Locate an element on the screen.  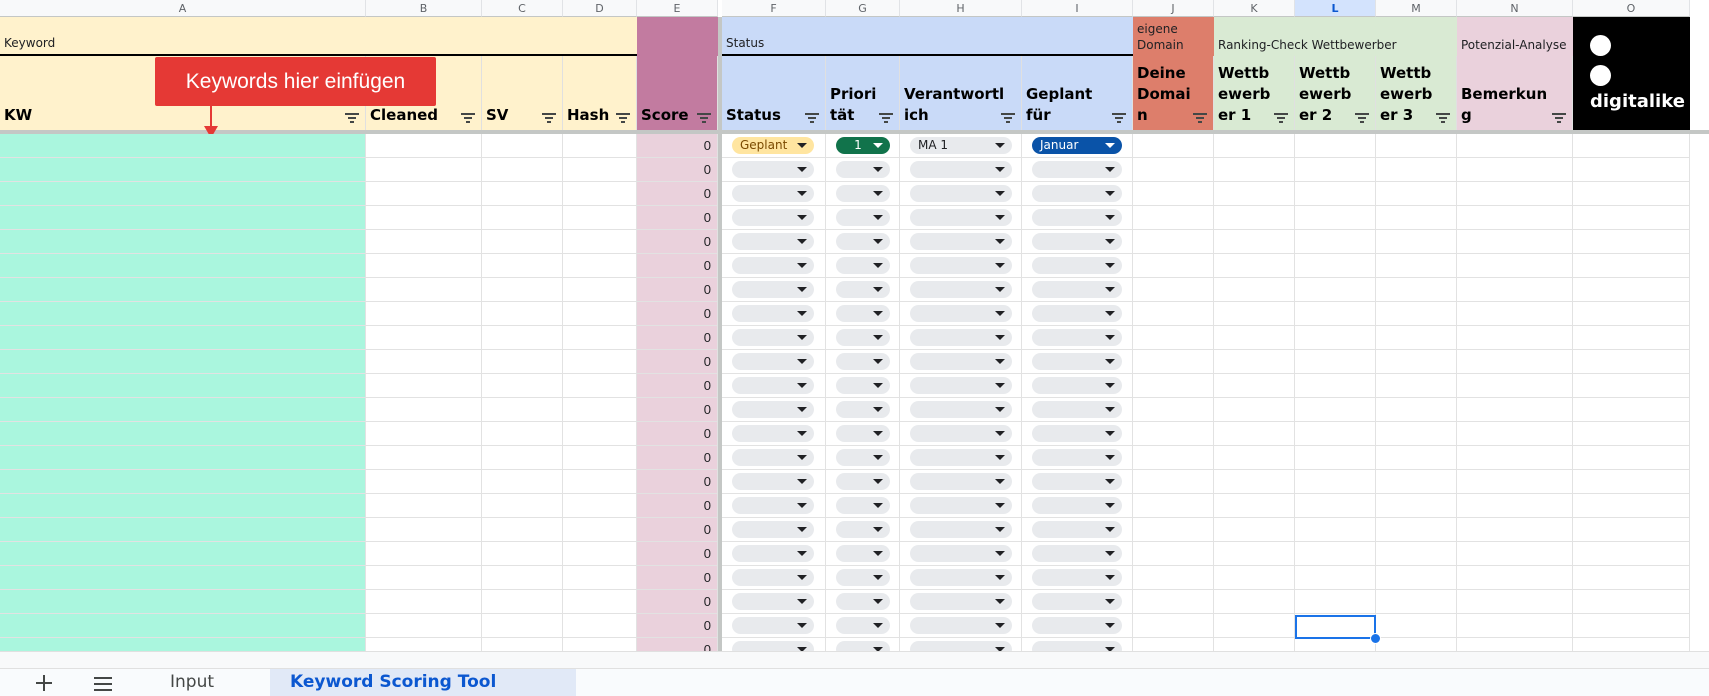
verantwortlich-dropdown-chip: MA 1 is located at coordinates (961, 145).